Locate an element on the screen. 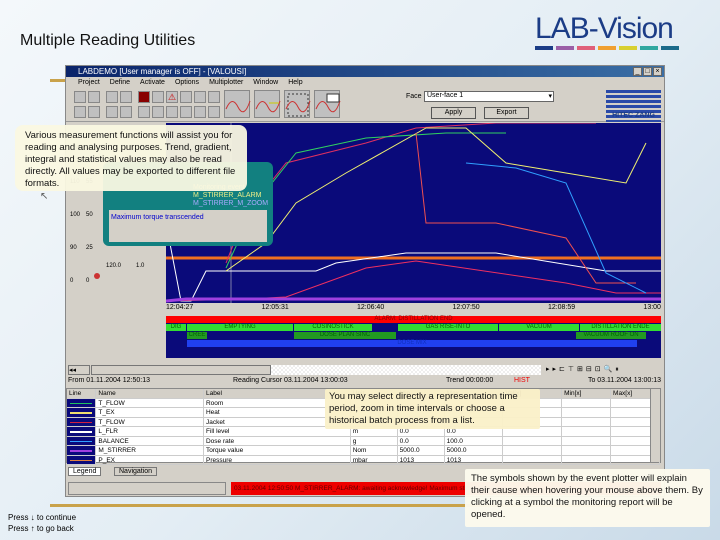 Image resolution: width=720 pixels, height=540 pixels. axis-marker is located at coordinates (97, 276).